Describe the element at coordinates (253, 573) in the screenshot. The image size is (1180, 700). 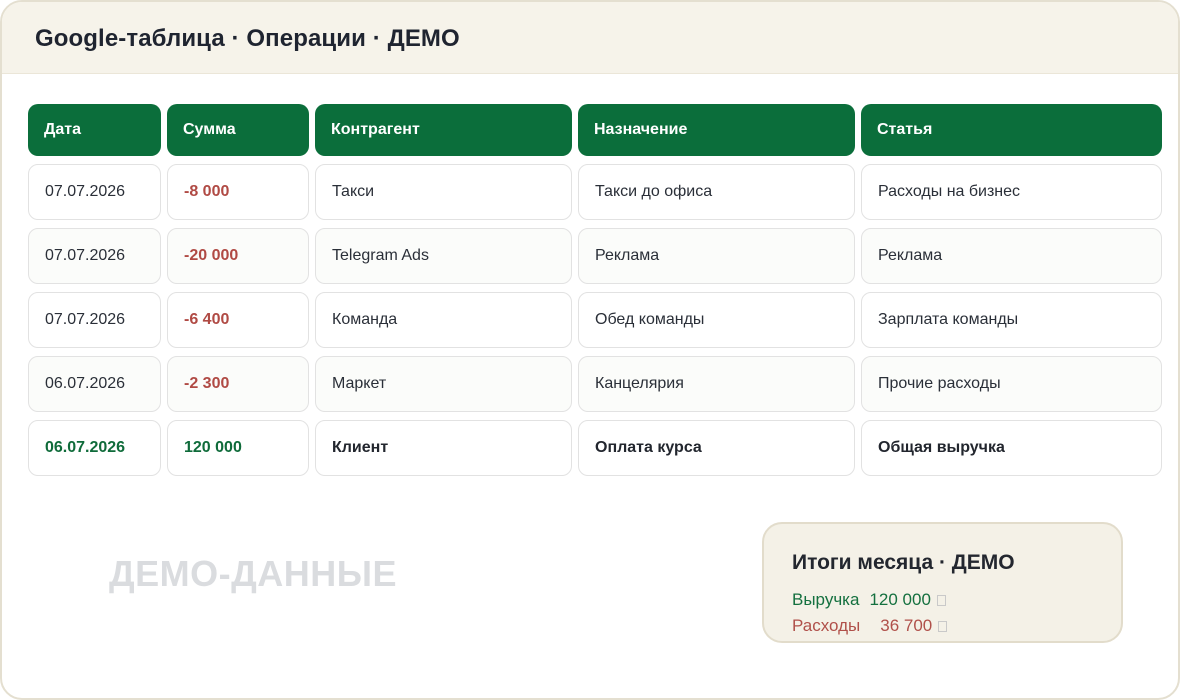
I see `demo-watermark: ДЕМО-ДАННЫЕ` at that location.